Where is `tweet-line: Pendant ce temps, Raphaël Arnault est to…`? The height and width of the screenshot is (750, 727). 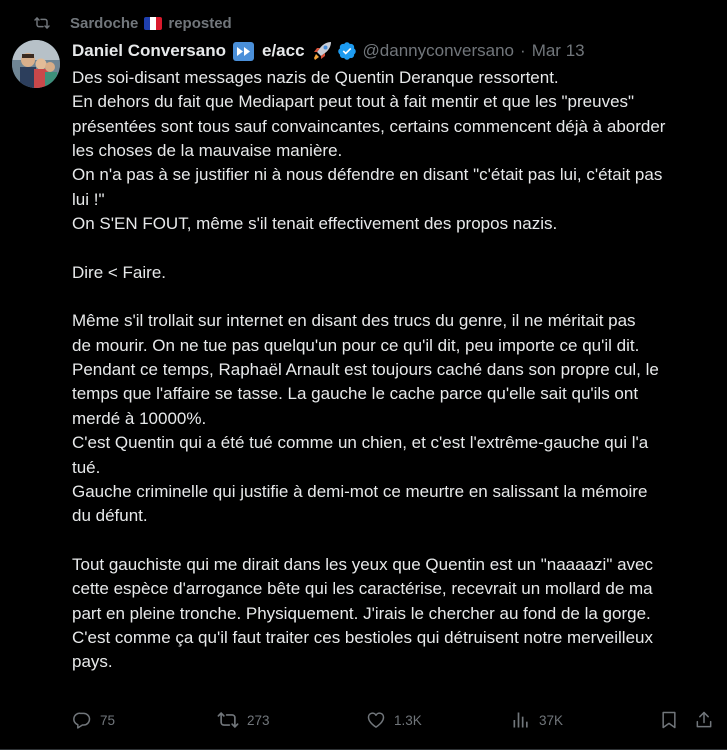 tweet-line: Pendant ce temps, Raphaël Arnault est to… is located at coordinates (365, 370).